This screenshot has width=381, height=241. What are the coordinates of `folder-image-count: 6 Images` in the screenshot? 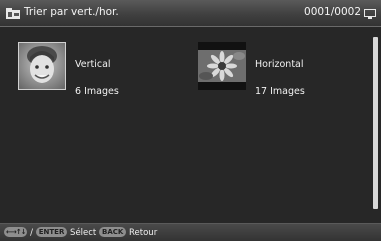 It's located at (97, 91).